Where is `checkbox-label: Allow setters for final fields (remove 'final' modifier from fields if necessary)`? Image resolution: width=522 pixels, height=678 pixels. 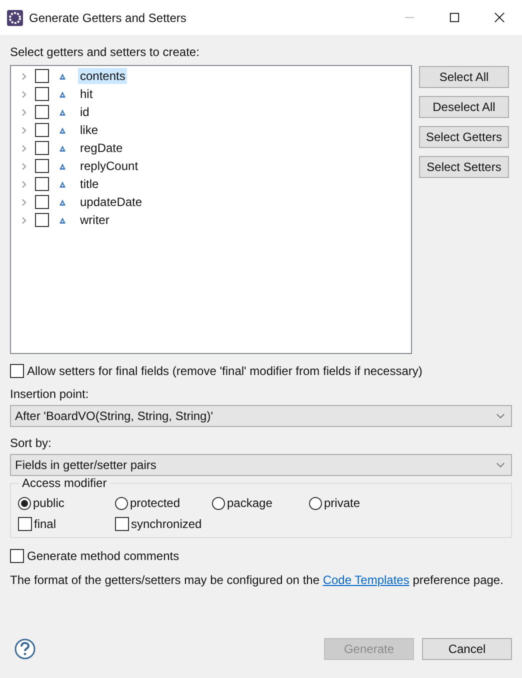
checkbox-label: Allow setters for final fields (remove 'final' modifier from fields if necessary) is located at coordinates (224, 371).